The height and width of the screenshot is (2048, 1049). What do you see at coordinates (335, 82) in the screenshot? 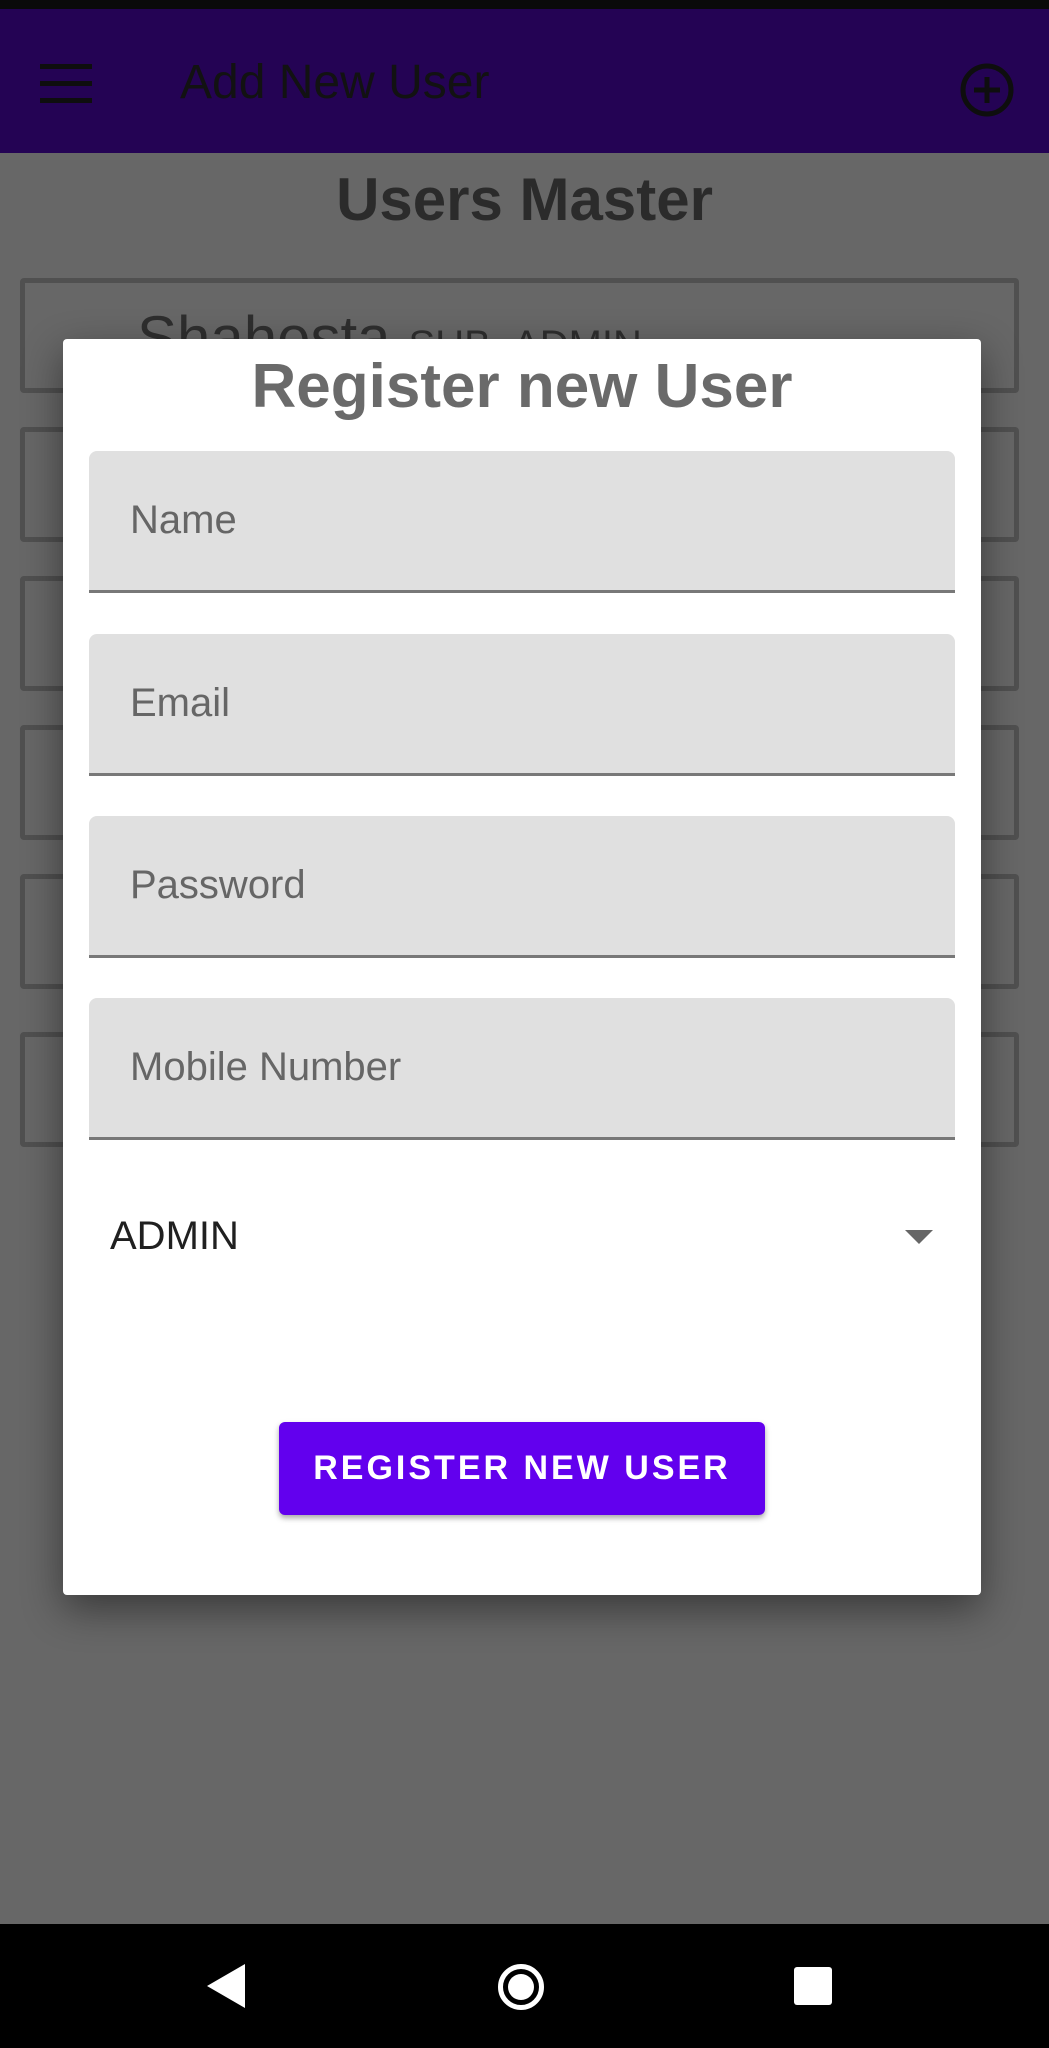
I see `app-bar-title: Add New User` at bounding box center [335, 82].